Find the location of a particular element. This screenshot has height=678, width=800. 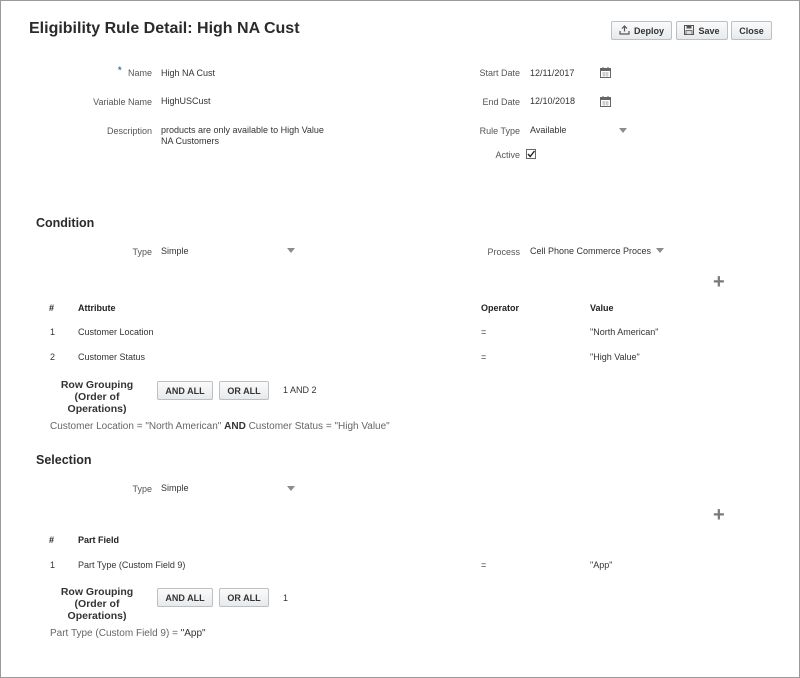

save-button: Save is located at coordinates (702, 30).